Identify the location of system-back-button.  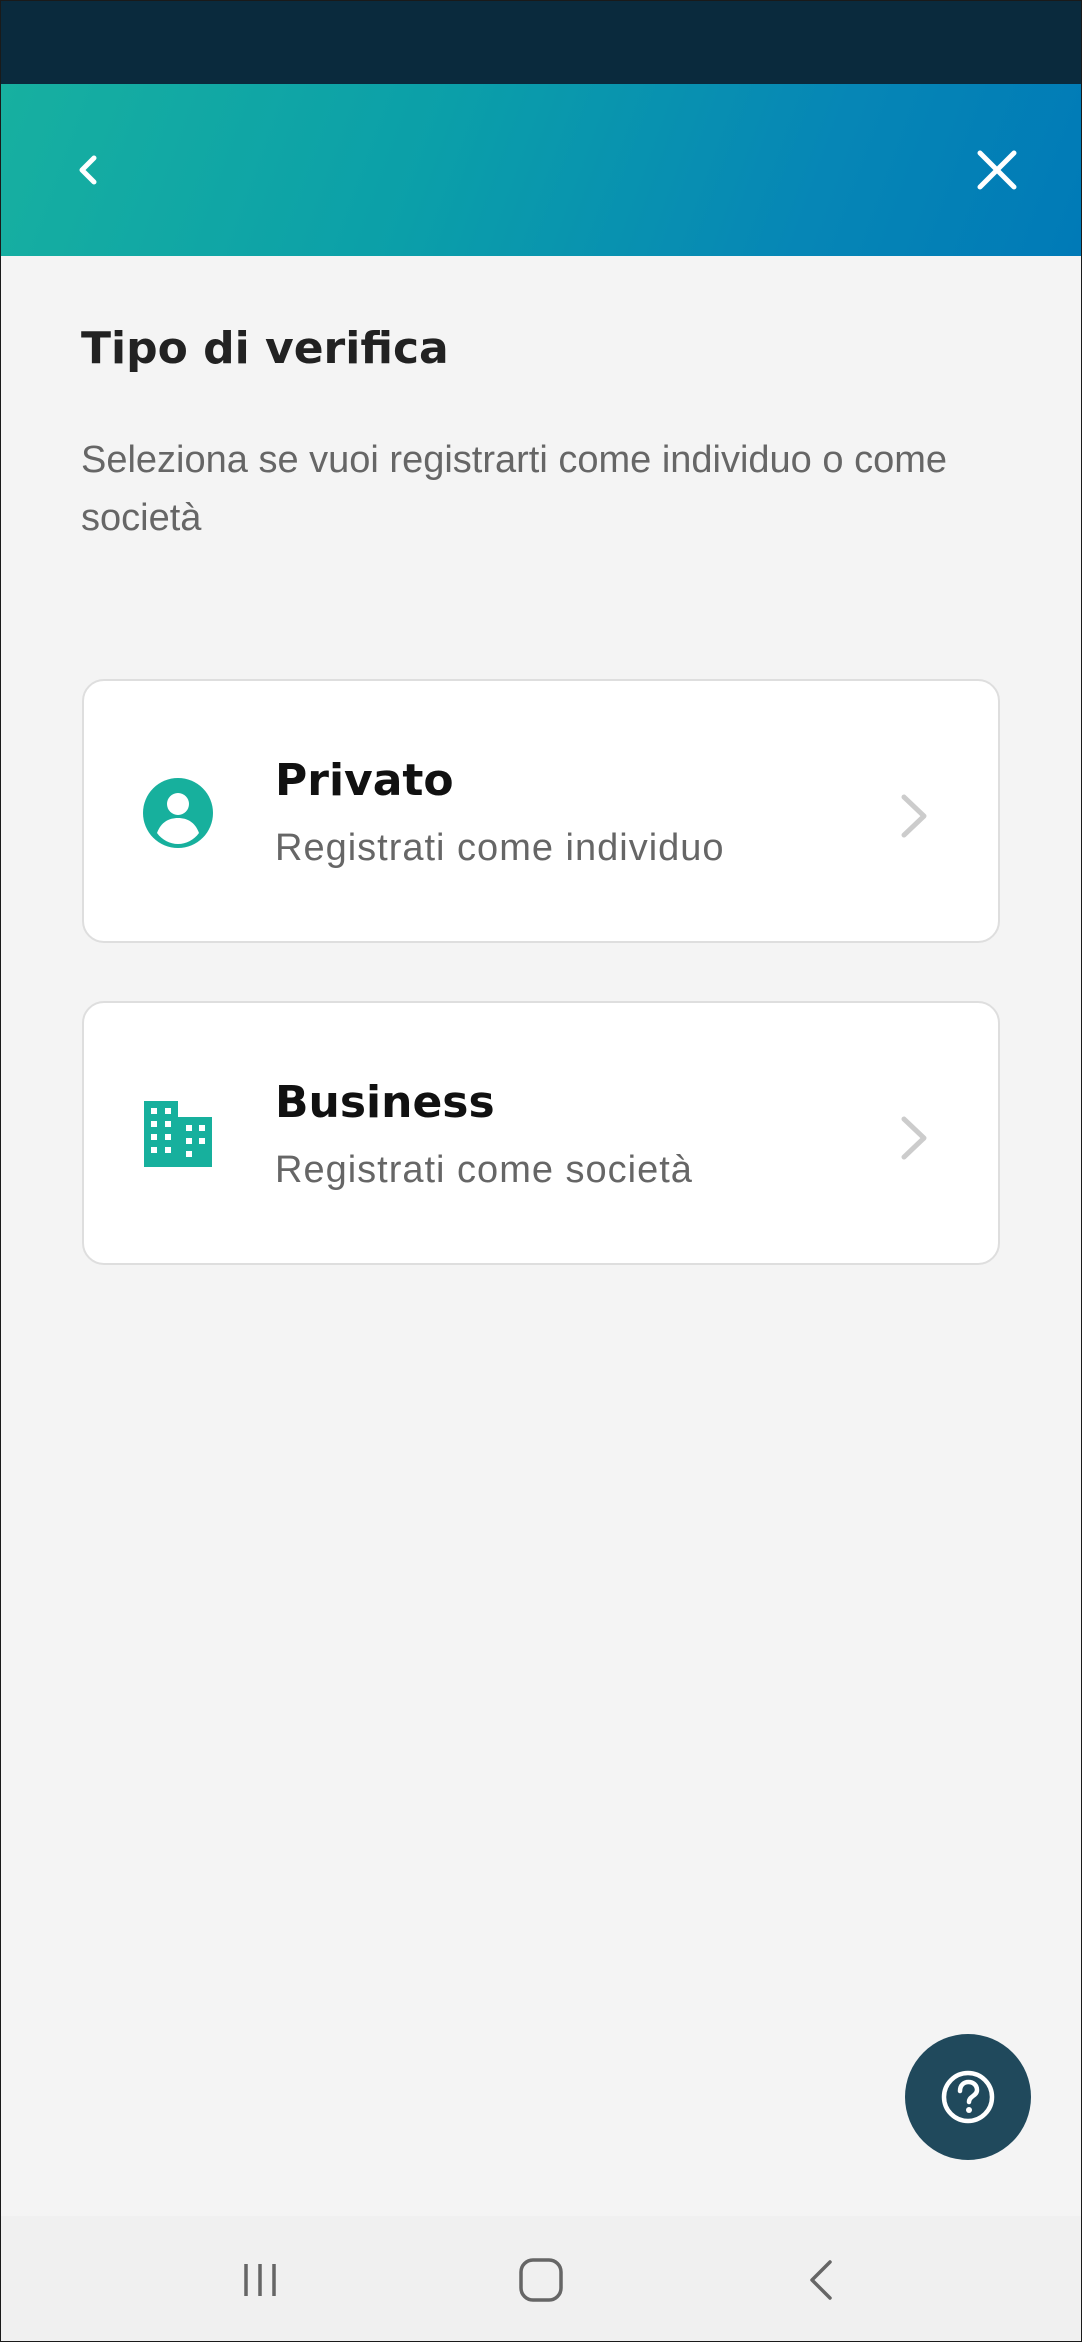
(822, 2280).